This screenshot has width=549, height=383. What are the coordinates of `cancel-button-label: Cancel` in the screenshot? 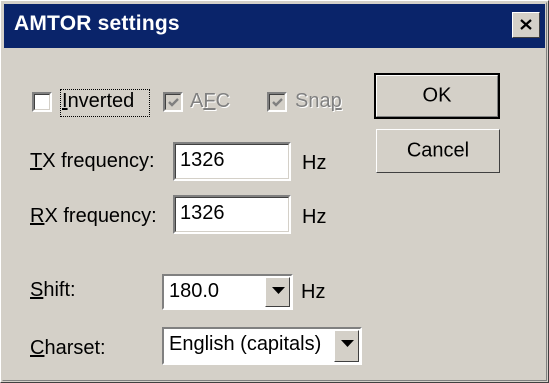 It's located at (438, 150).